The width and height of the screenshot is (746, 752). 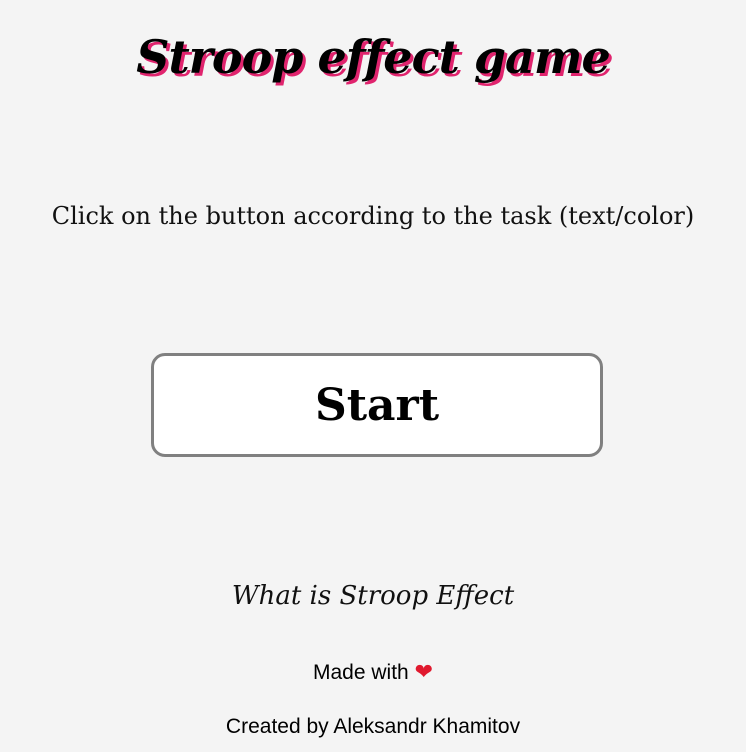 What do you see at coordinates (423, 672) in the screenshot?
I see `heart-icon: ❤` at bounding box center [423, 672].